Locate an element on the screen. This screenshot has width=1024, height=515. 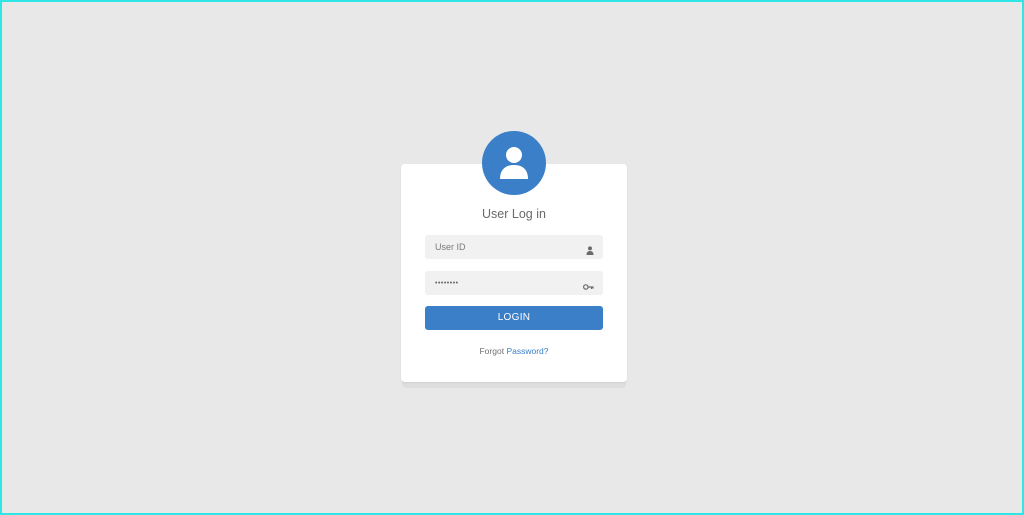
user-id-input is located at coordinates (505, 247).